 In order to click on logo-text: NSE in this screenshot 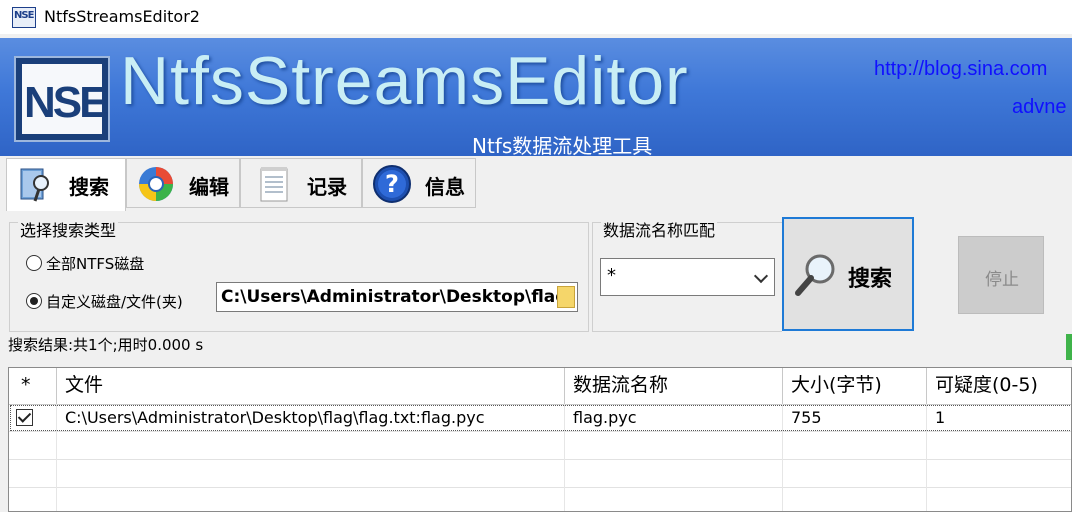, I will do `click(66, 102)`.